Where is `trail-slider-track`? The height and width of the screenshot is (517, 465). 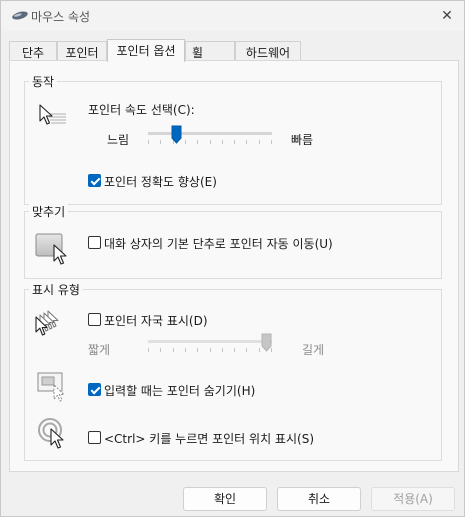 trail-slider-track is located at coordinates (210, 341).